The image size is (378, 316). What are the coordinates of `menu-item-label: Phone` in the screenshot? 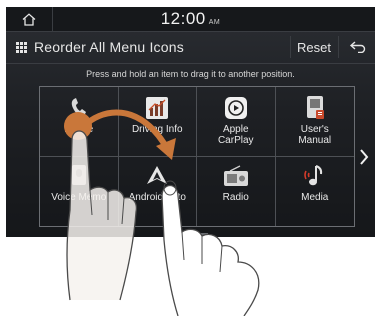 It's located at (79, 129).